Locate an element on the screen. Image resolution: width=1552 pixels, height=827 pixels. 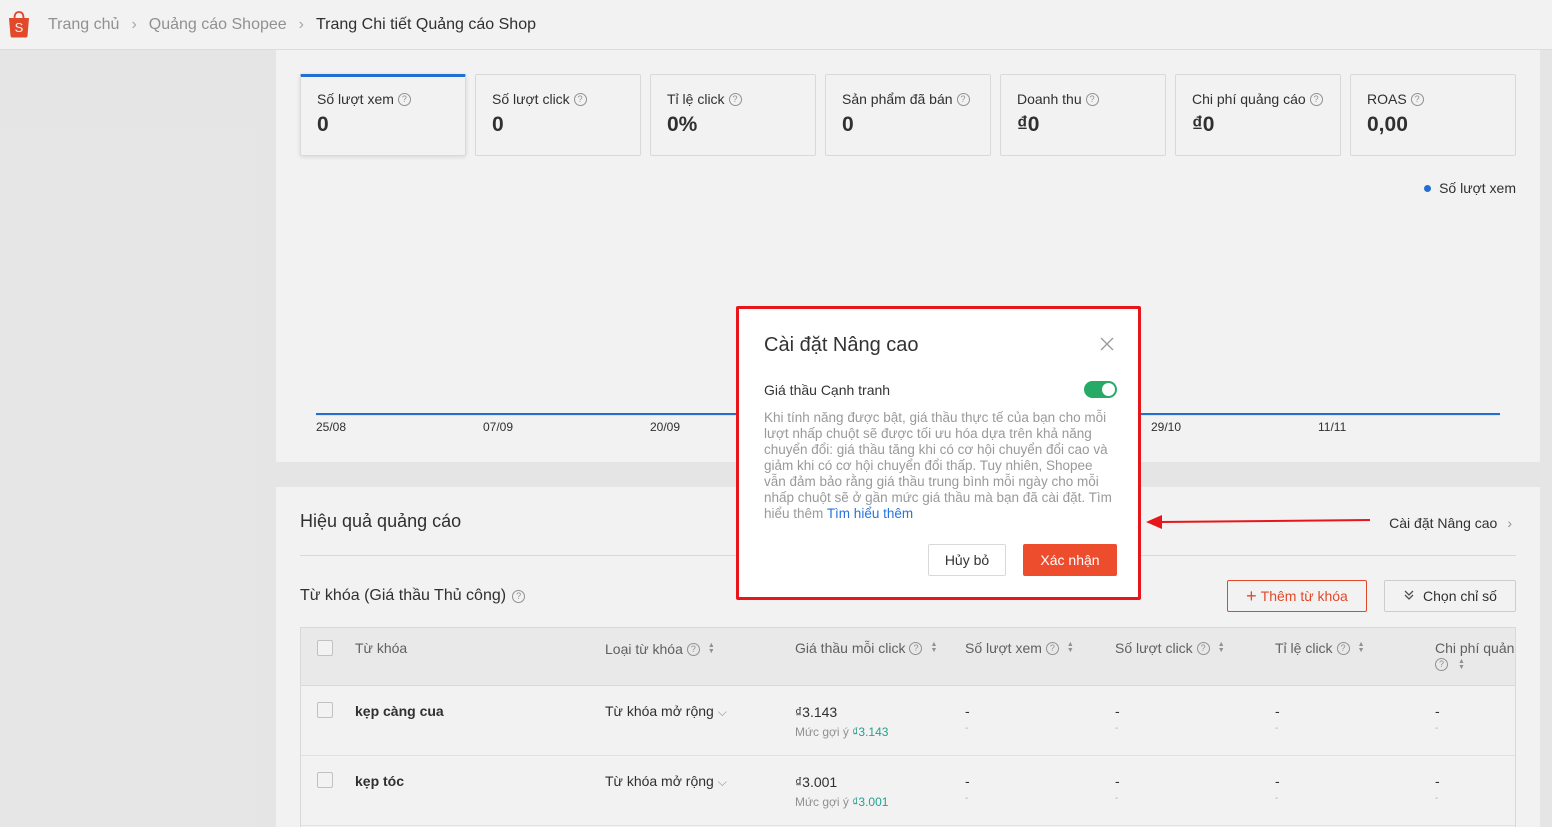
competitive-bid-label: Giá thầu Cạnh tranh is located at coordinates (827, 390).